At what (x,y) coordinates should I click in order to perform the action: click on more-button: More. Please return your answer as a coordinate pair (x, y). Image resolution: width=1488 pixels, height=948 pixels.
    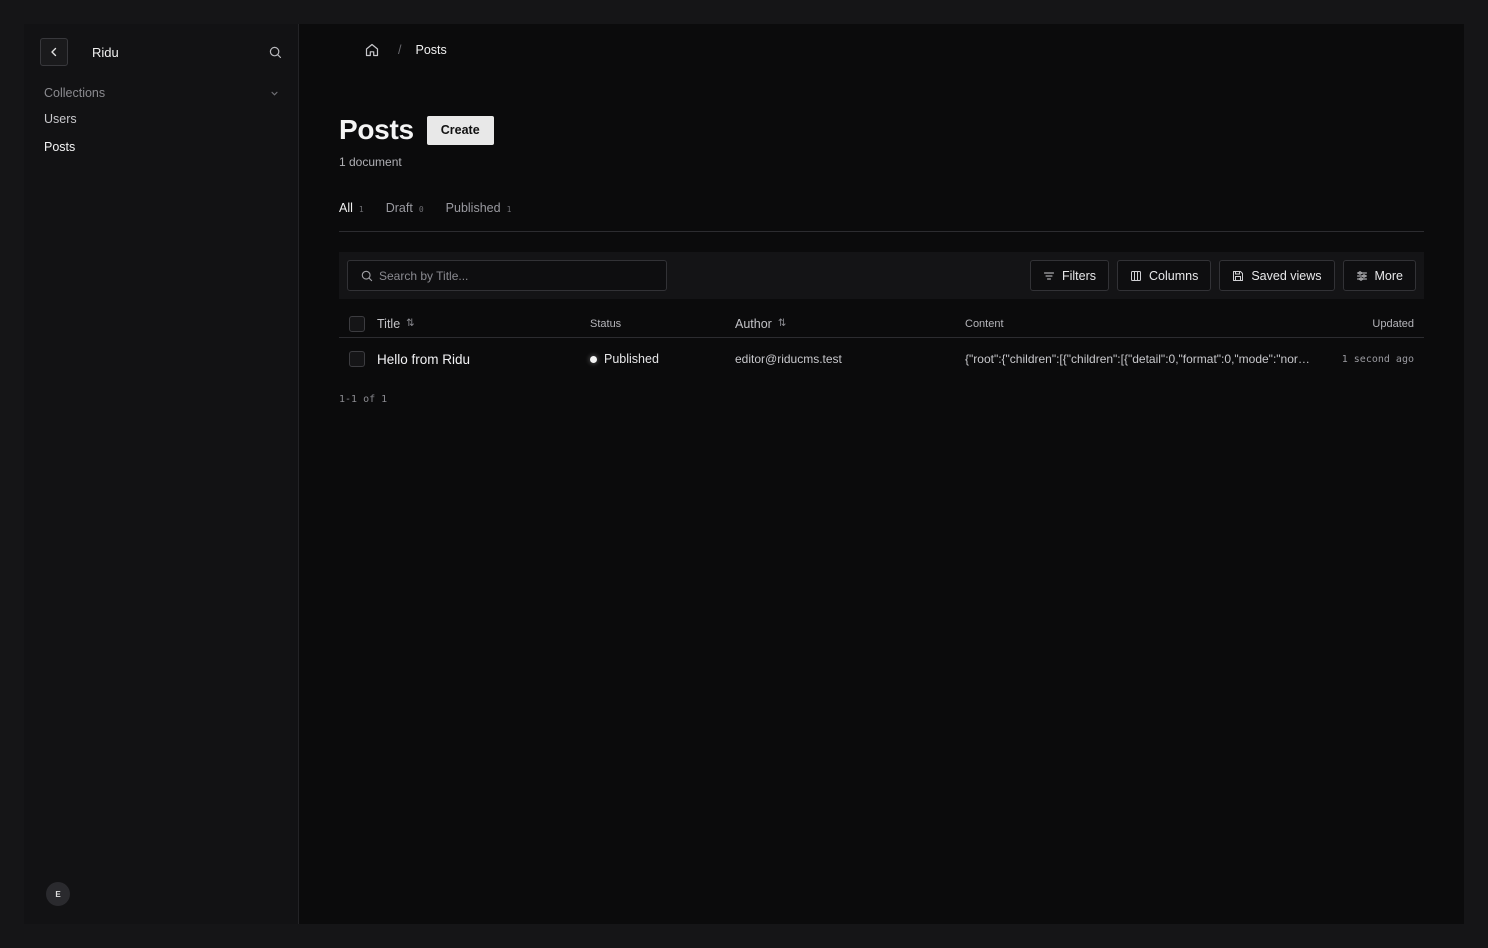
    Looking at the image, I should click on (1379, 275).